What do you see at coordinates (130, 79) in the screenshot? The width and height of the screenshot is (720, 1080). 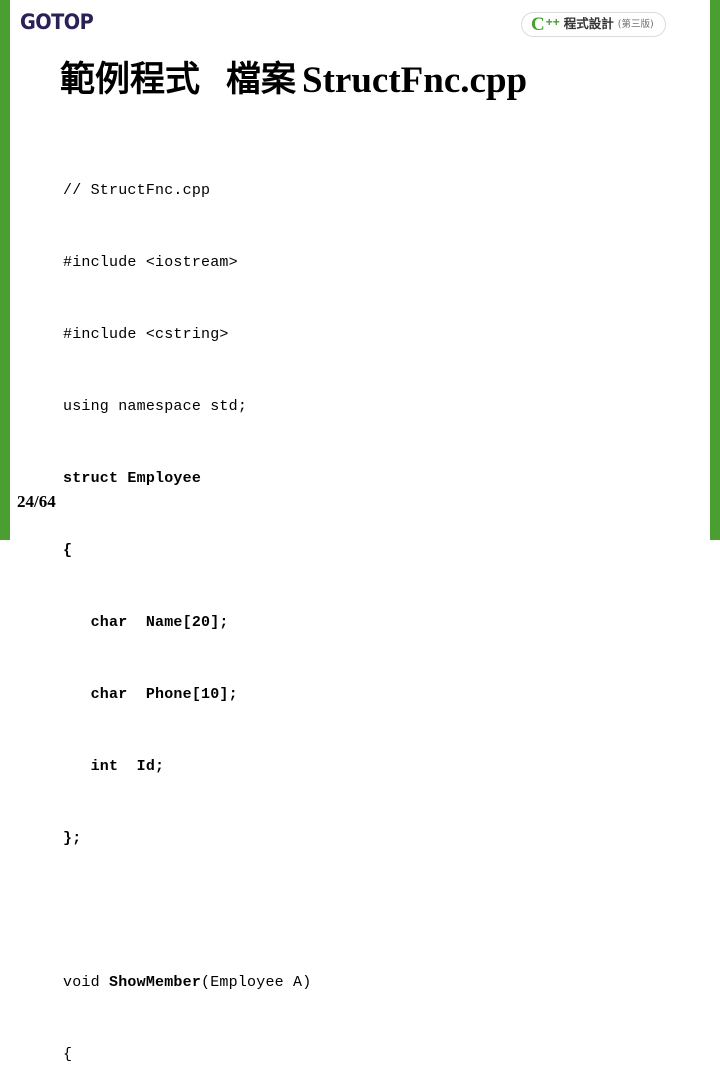 I see `page-title-heading: 範例程式` at bounding box center [130, 79].